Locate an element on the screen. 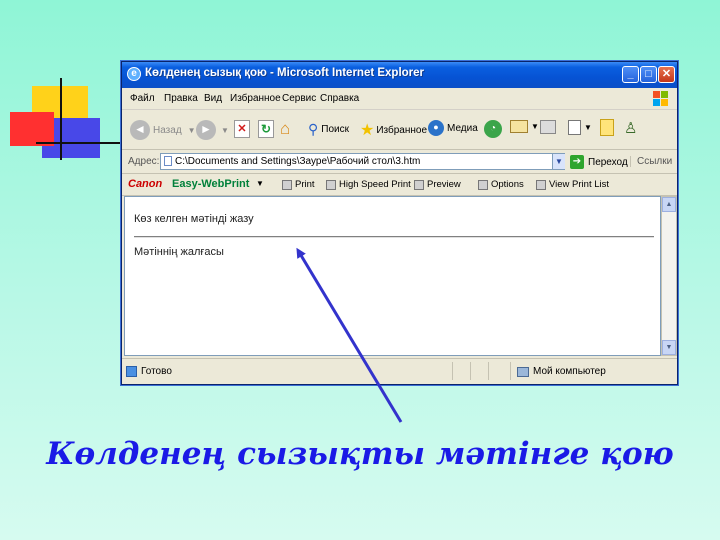 The image size is (720, 540). back-arrow-icon: ◄ is located at coordinates (140, 130).